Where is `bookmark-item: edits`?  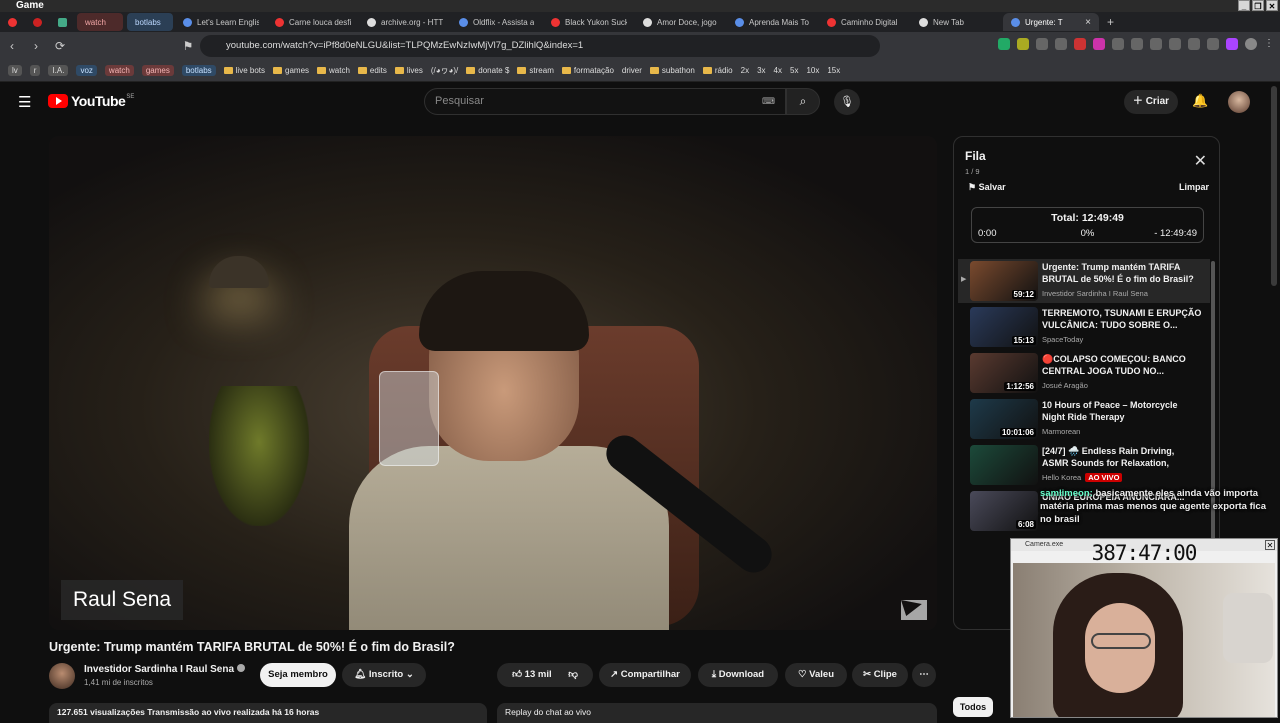 bookmark-item: edits is located at coordinates (372, 70).